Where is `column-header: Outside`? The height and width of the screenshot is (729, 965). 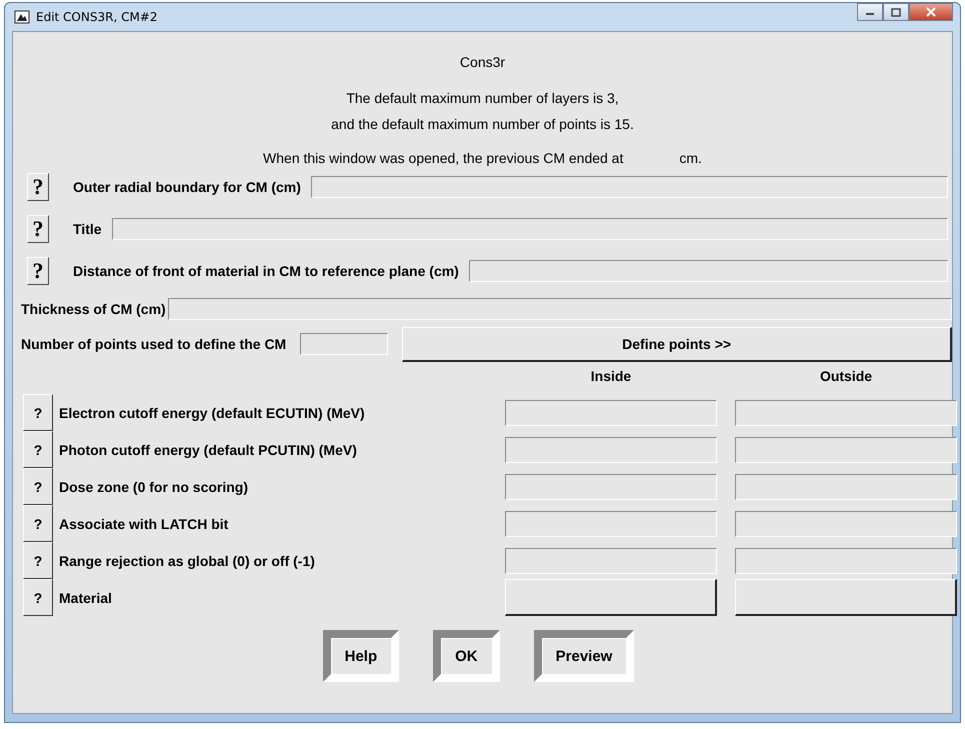
column-header: Outside is located at coordinates (846, 377).